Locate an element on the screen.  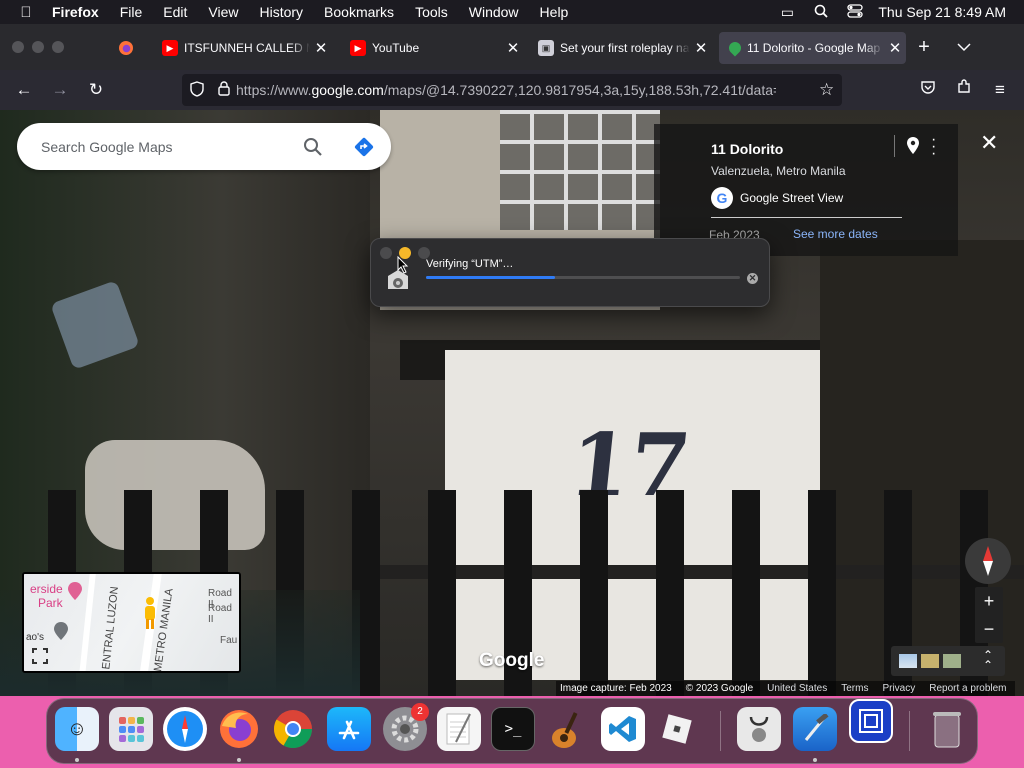
zoom-out-button: − is located at coordinates (989, 629).